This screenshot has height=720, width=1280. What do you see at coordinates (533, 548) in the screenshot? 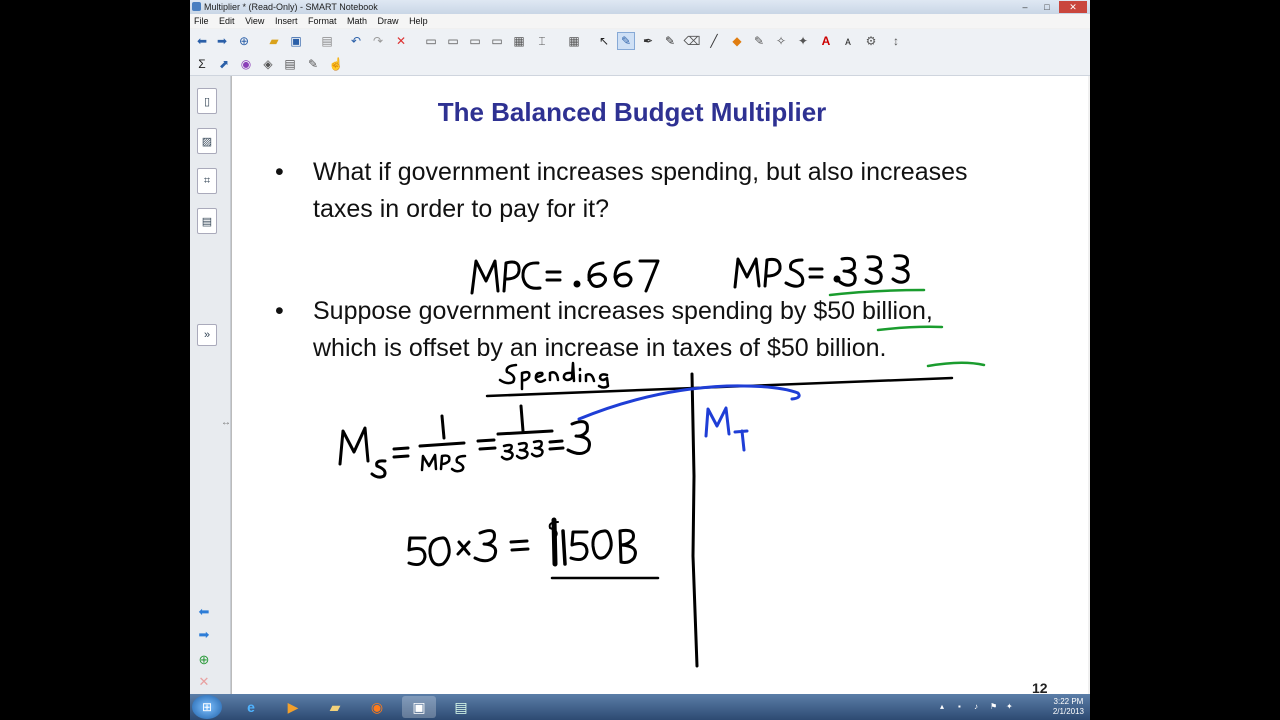
I see `ink-calculation` at bounding box center [533, 548].